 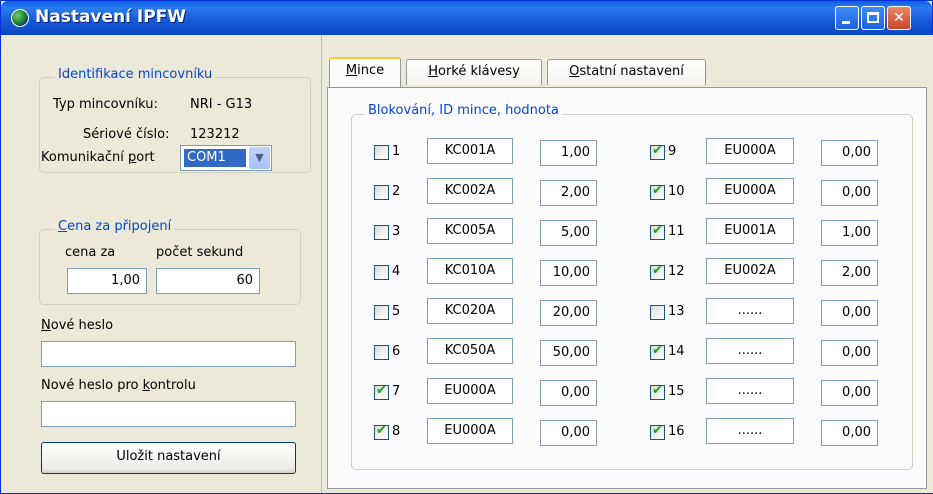 What do you see at coordinates (135, 74) in the screenshot?
I see `identification-legend: Identifikace mincovníku` at bounding box center [135, 74].